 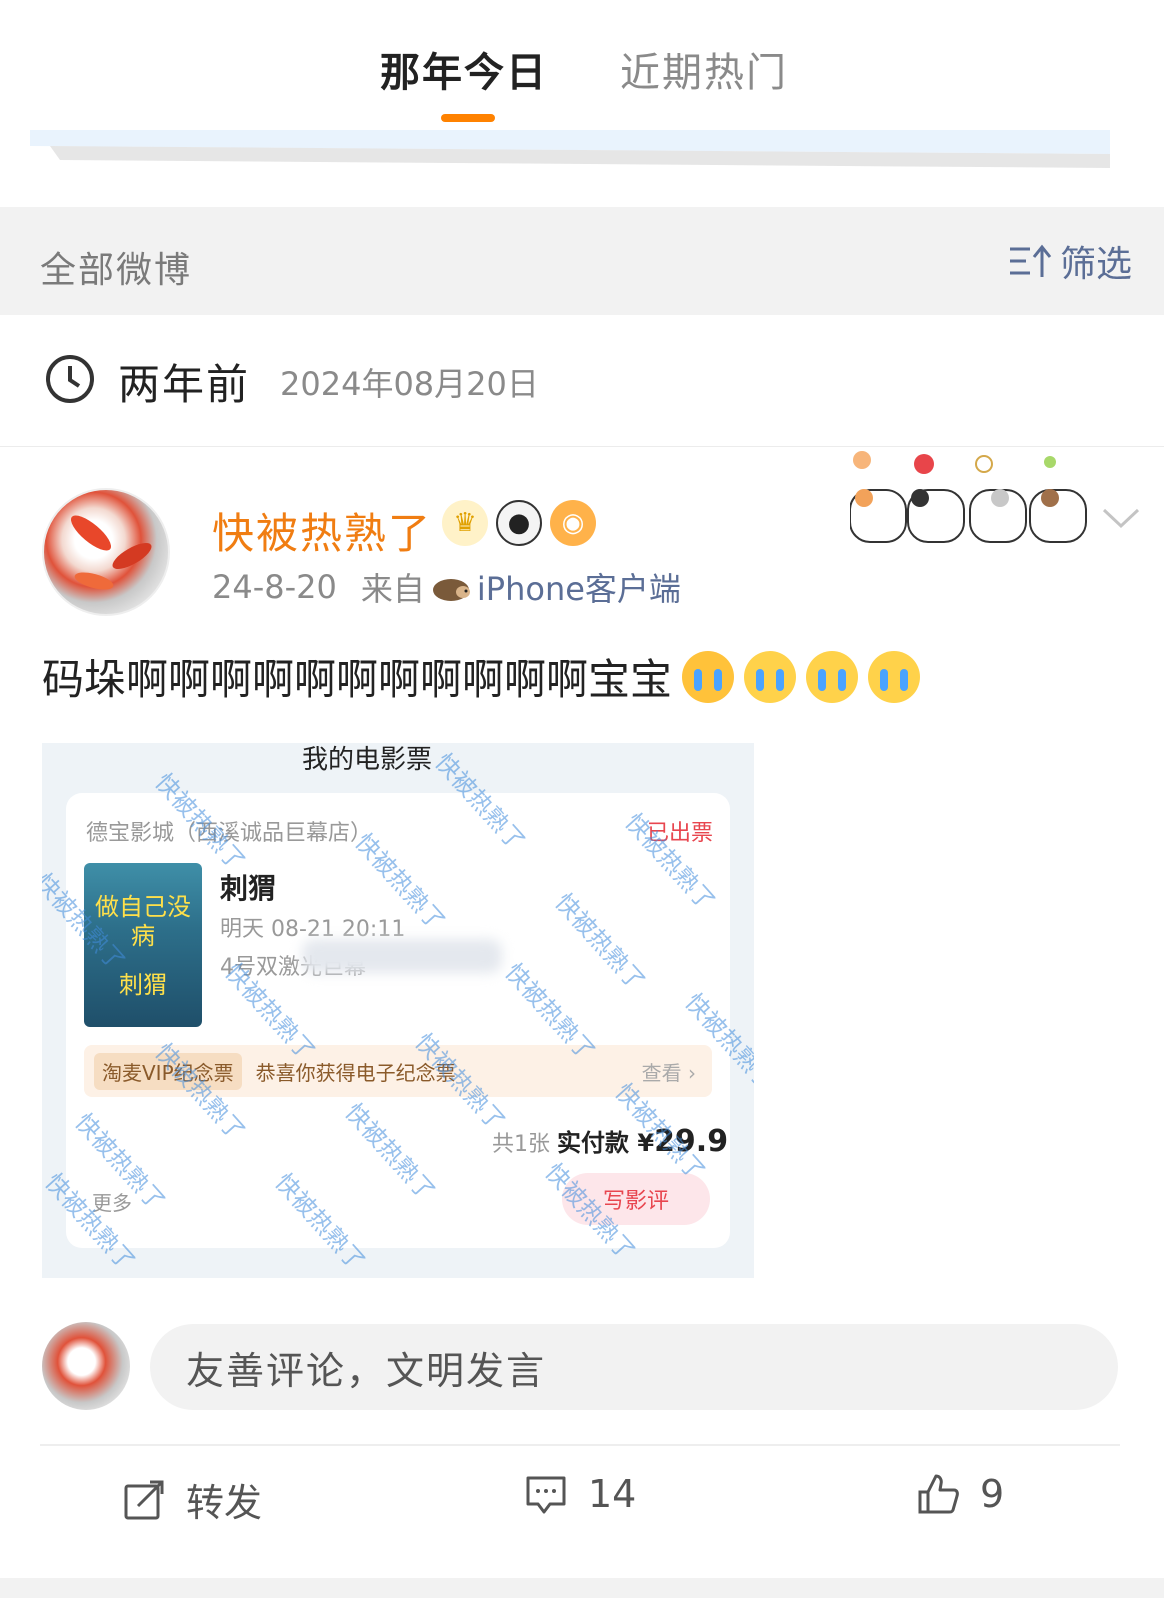 I want to click on user-badges: ♛ ● ◉, so click(x=519, y=523).